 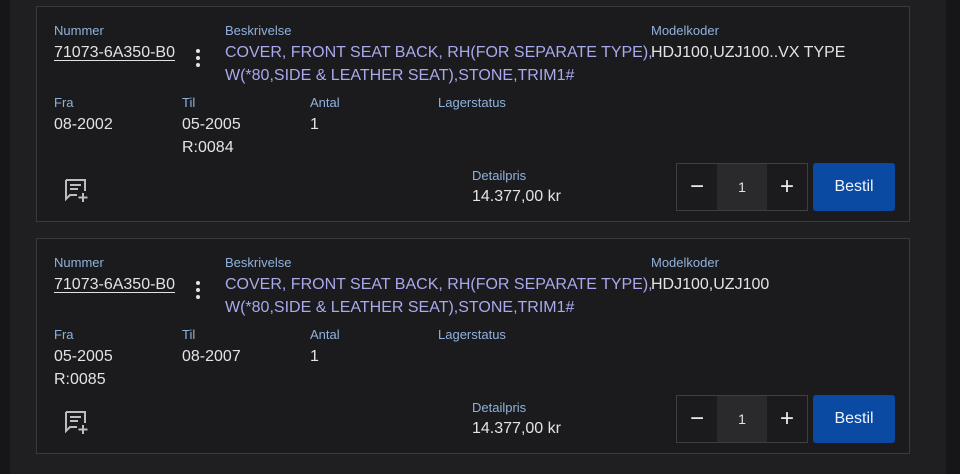 I want to click on to-value: 05-2005, so click(x=211, y=124).